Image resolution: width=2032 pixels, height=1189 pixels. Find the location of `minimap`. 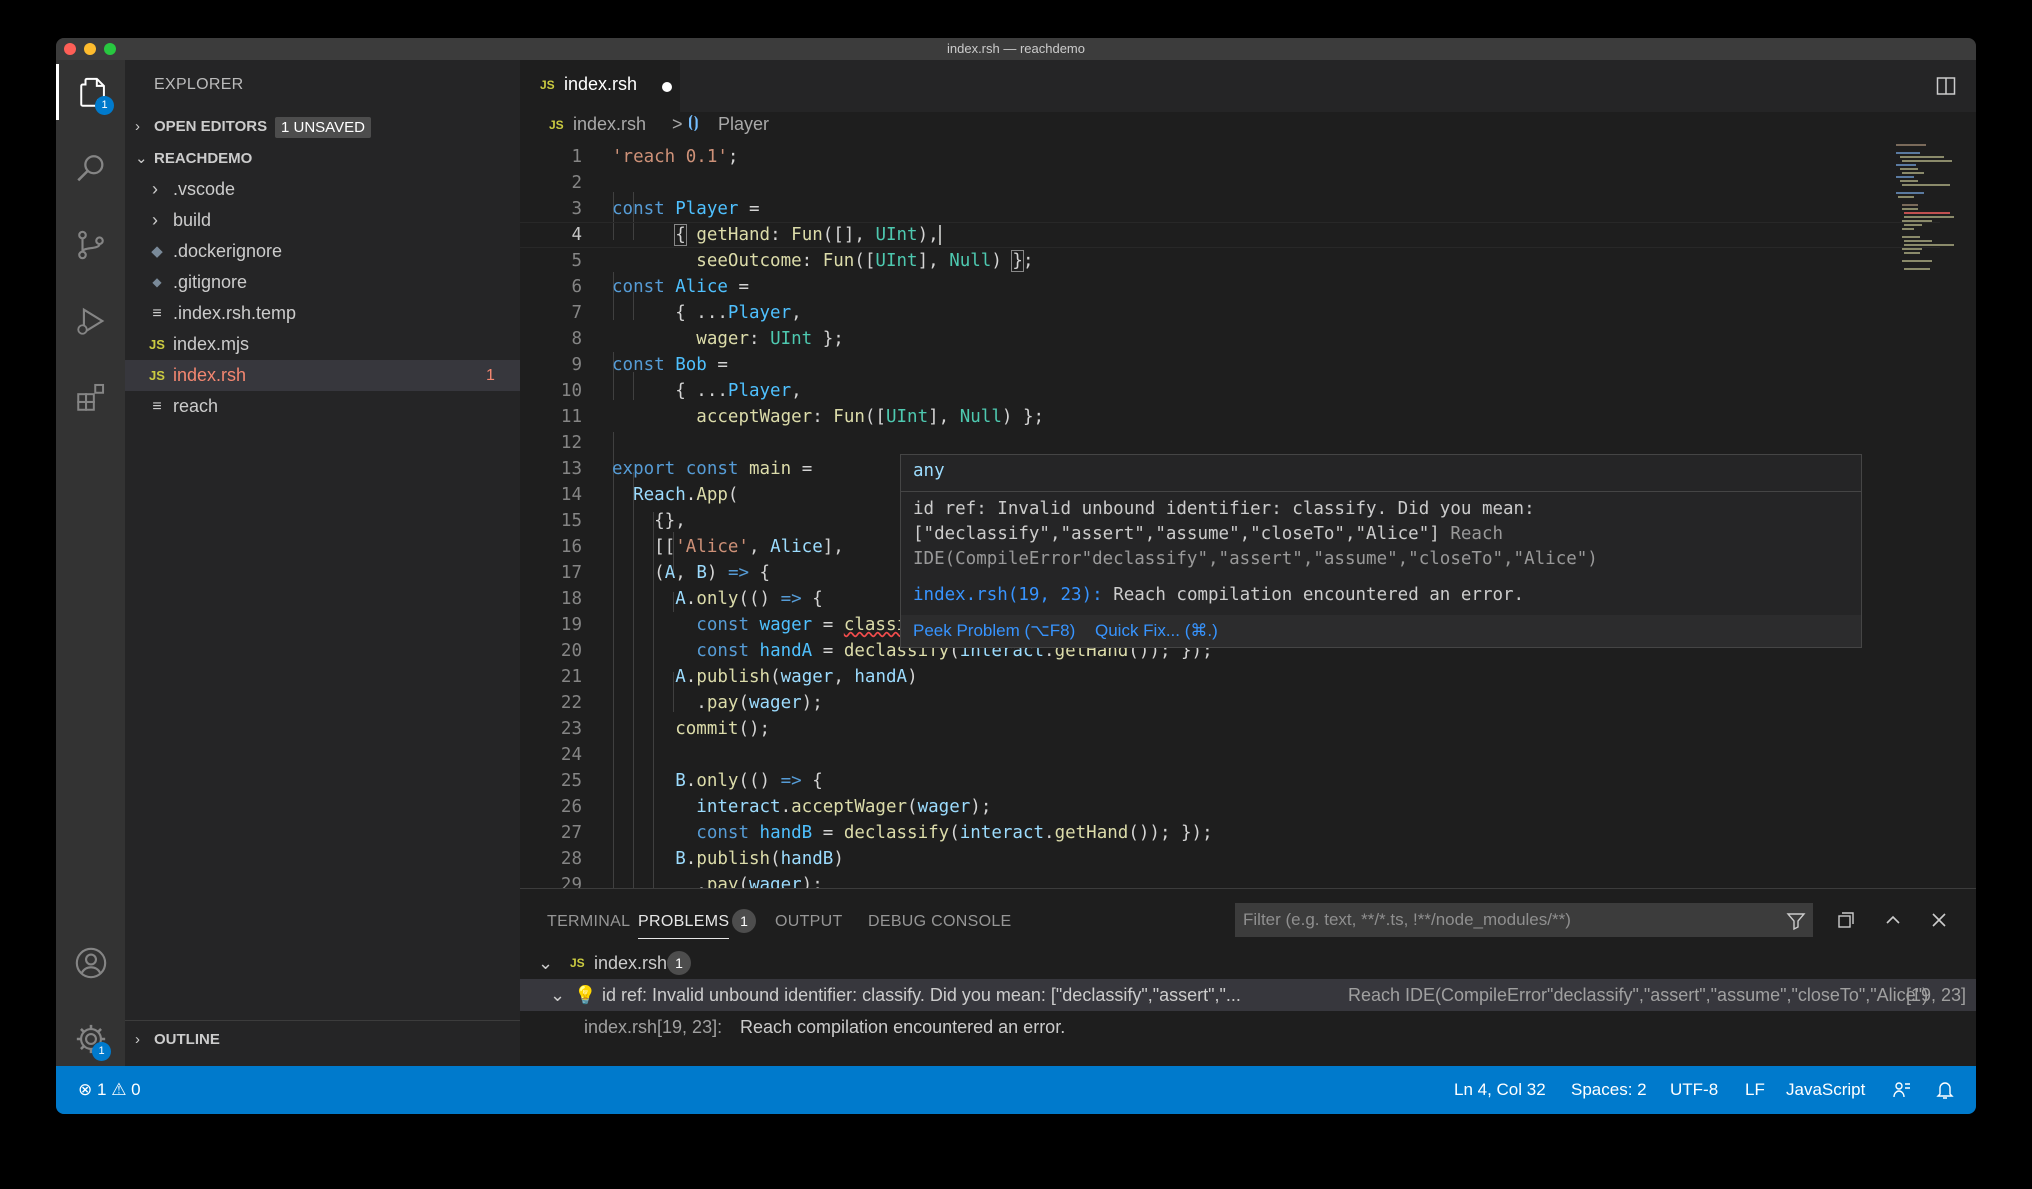

minimap is located at coordinates (1934, 515).